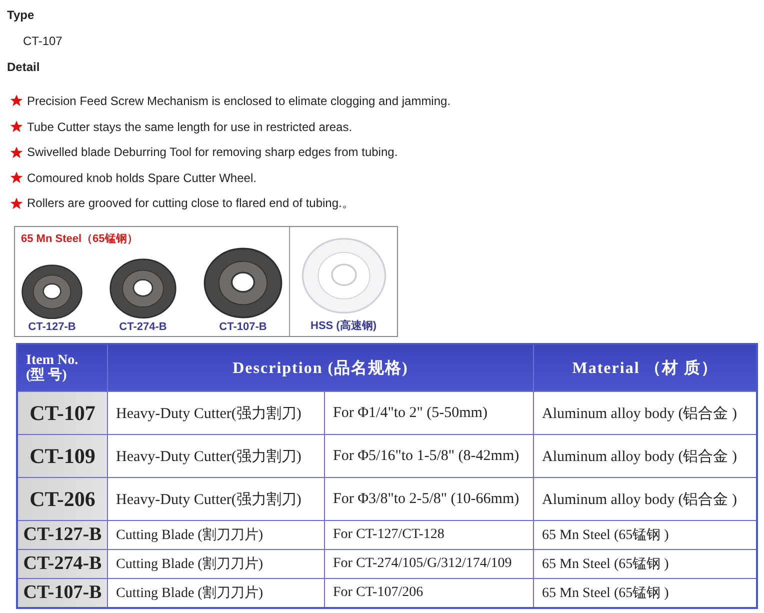 This screenshot has height=613, width=764. What do you see at coordinates (239, 101) in the screenshot?
I see `feature-text: Precision Feed Screw Mechanism is enclosed to elimate clogging and jamming.` at bounding box center [239, 101].